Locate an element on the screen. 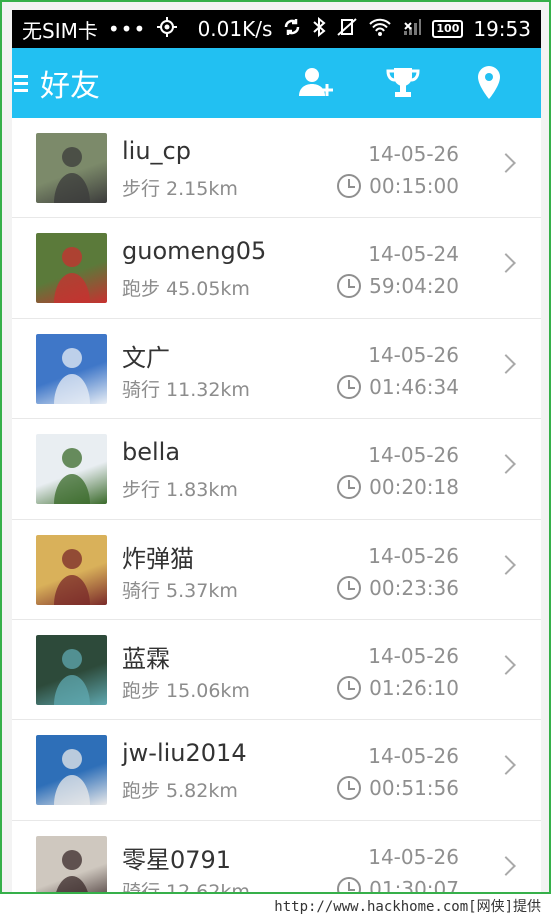 This screenshot has height=918, width=551. friend-name: guomeng05 is located at coordinates (194, 251).